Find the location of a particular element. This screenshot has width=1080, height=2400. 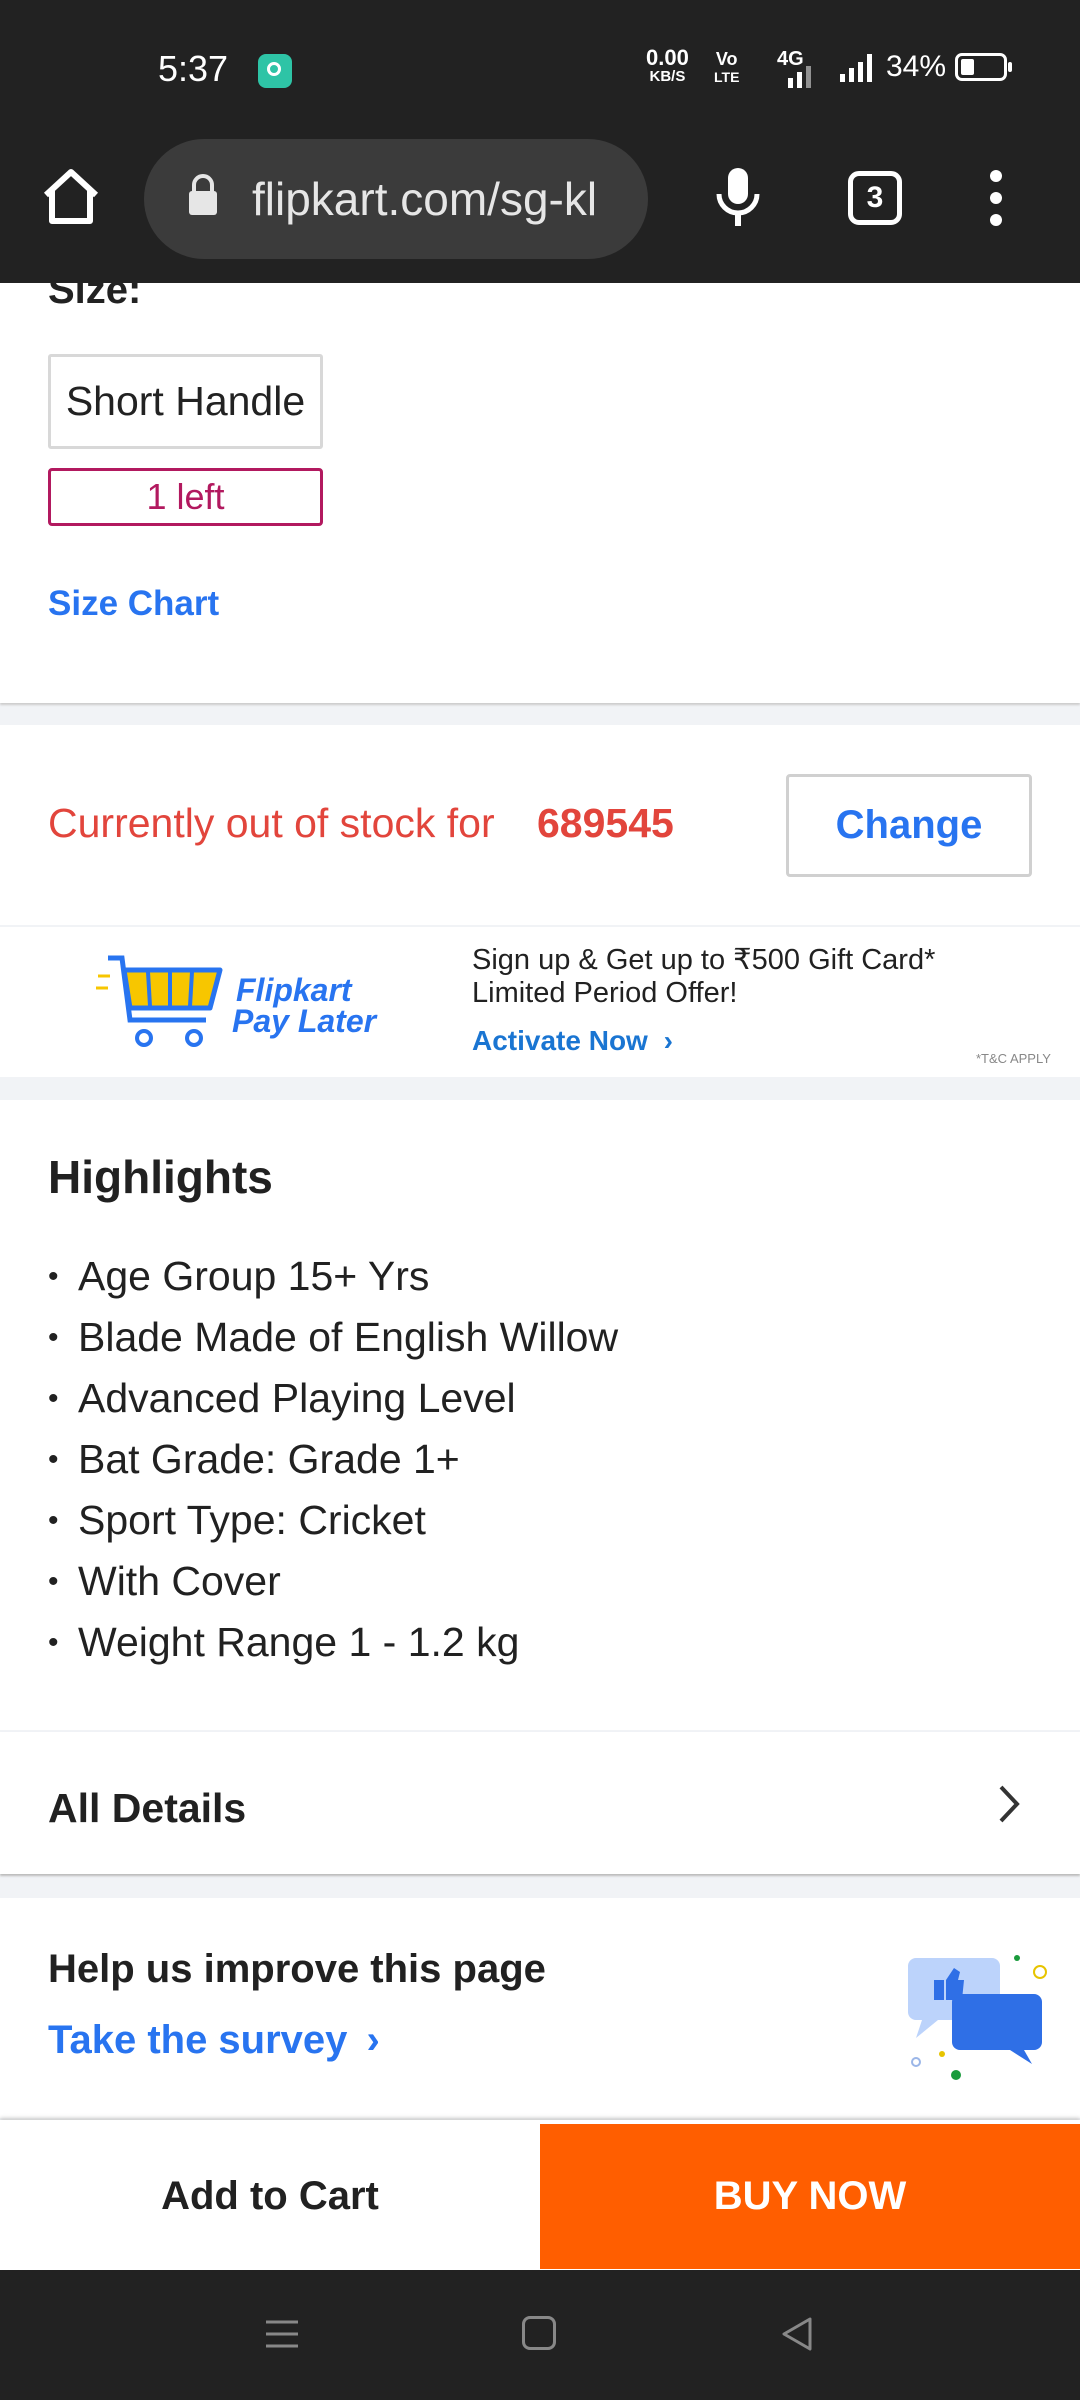

highlight-text: Sport Type: Cricket is located at coordinates (252, 1520).